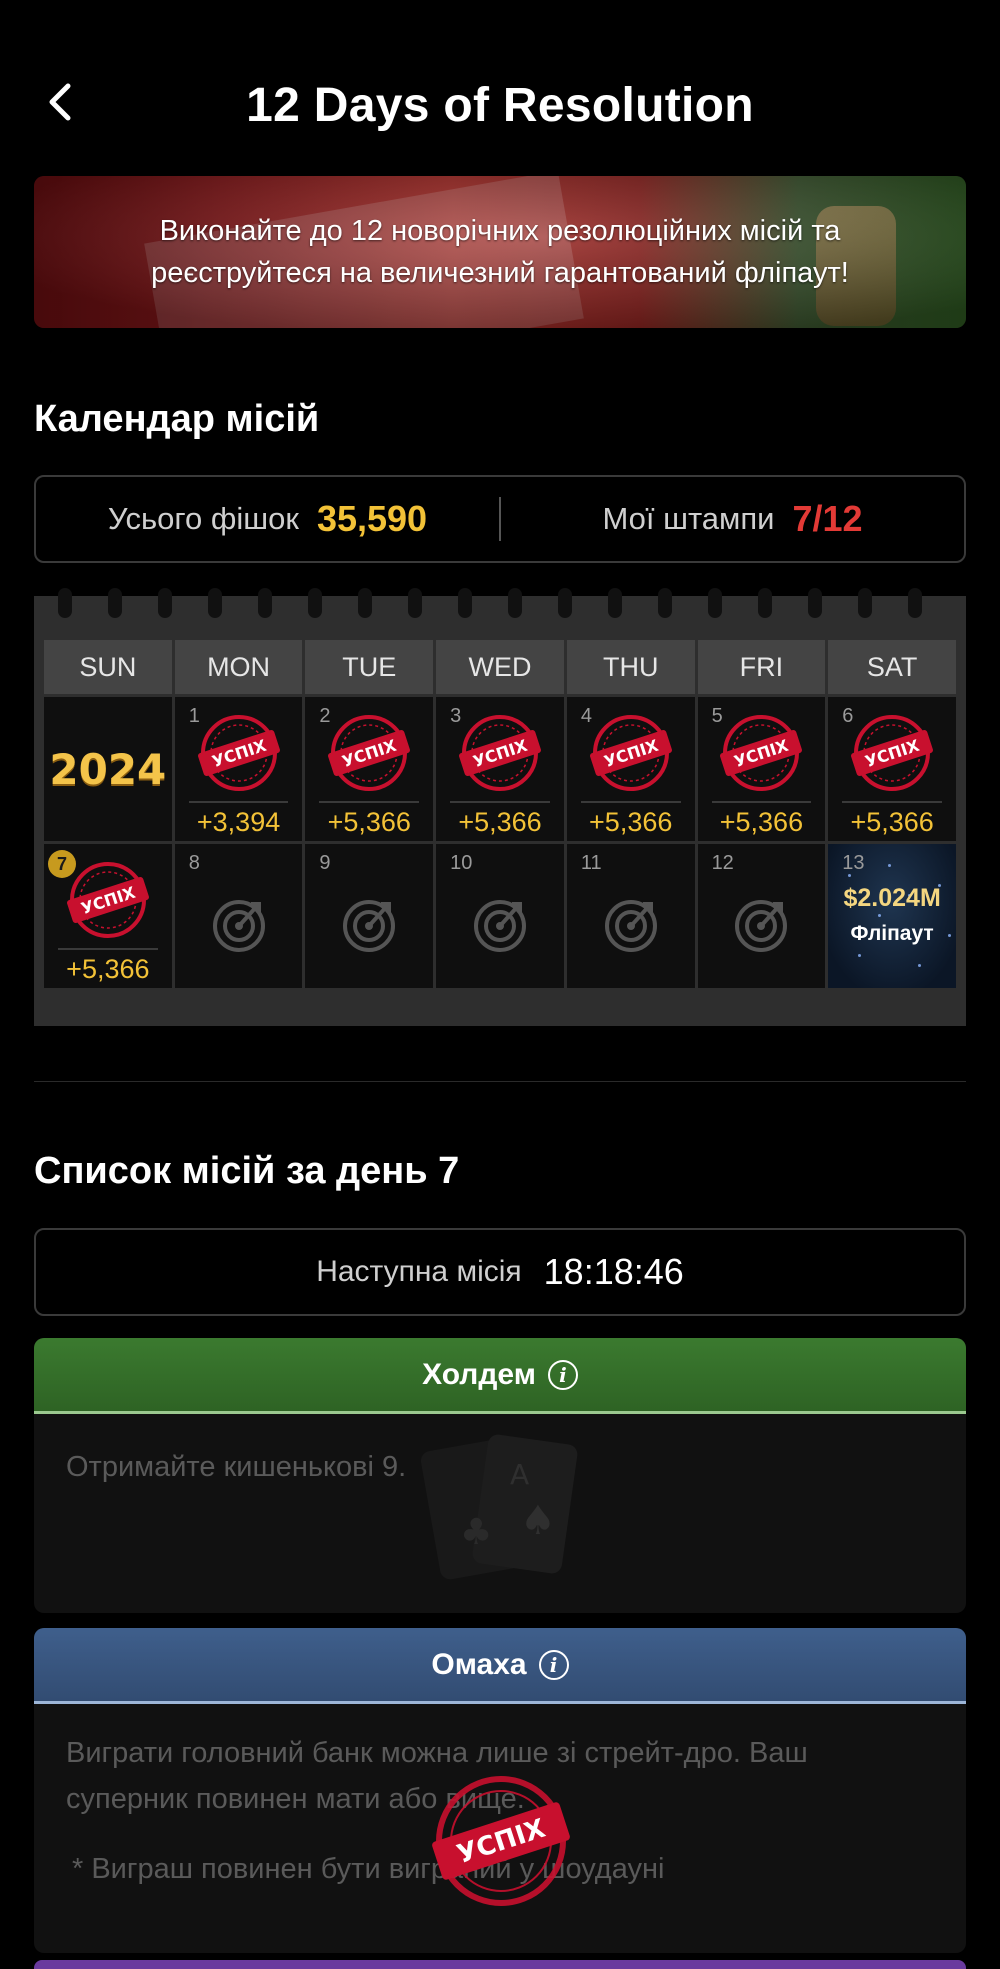  I want to click on calendar-section-title: Календар місій, so click(177, 419).